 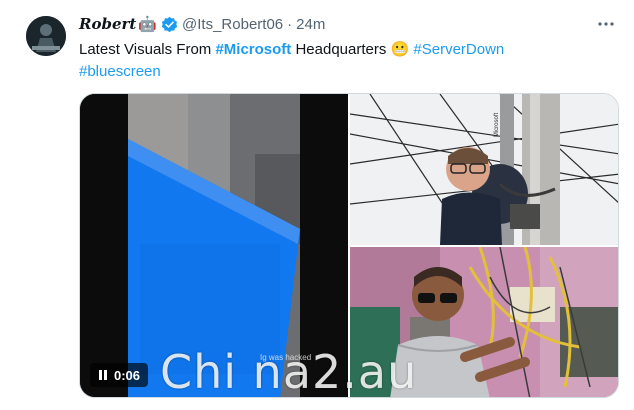 I want to click on tweet-text-prefix: Latest Visuals From, so click(x=147, y=49).